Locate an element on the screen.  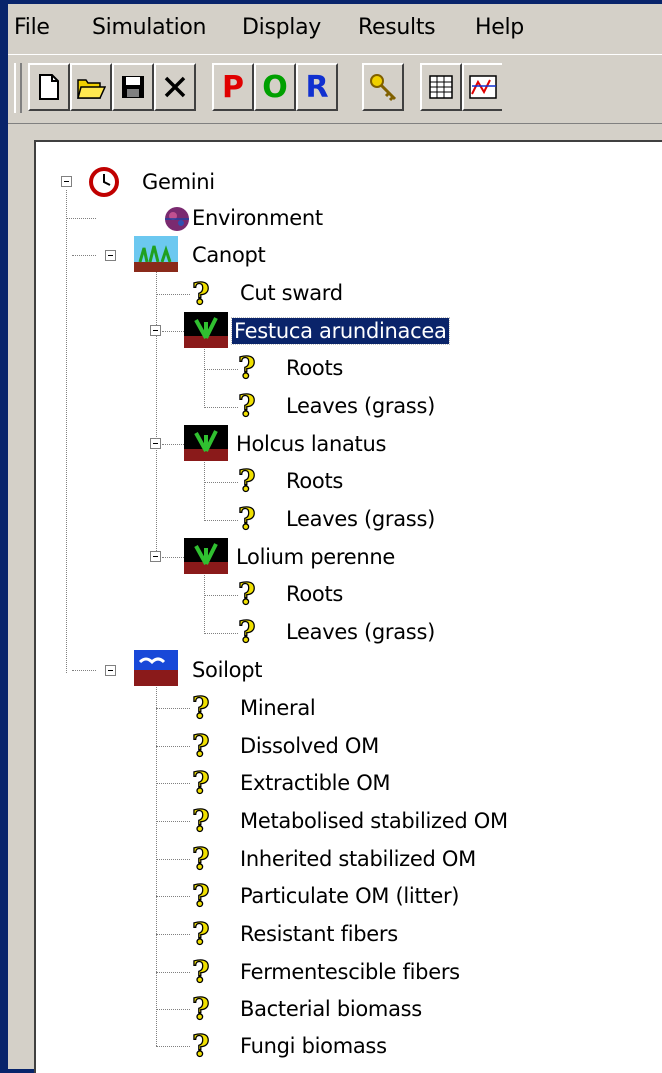
o-button: O is located at coordinates (275, 87).